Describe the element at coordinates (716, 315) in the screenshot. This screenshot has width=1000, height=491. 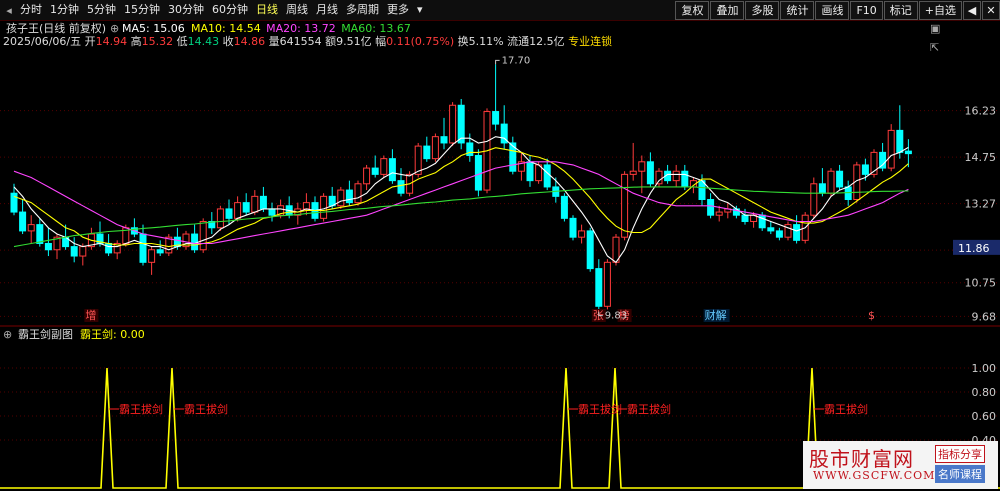
I see `event-label: 财解` at that location.